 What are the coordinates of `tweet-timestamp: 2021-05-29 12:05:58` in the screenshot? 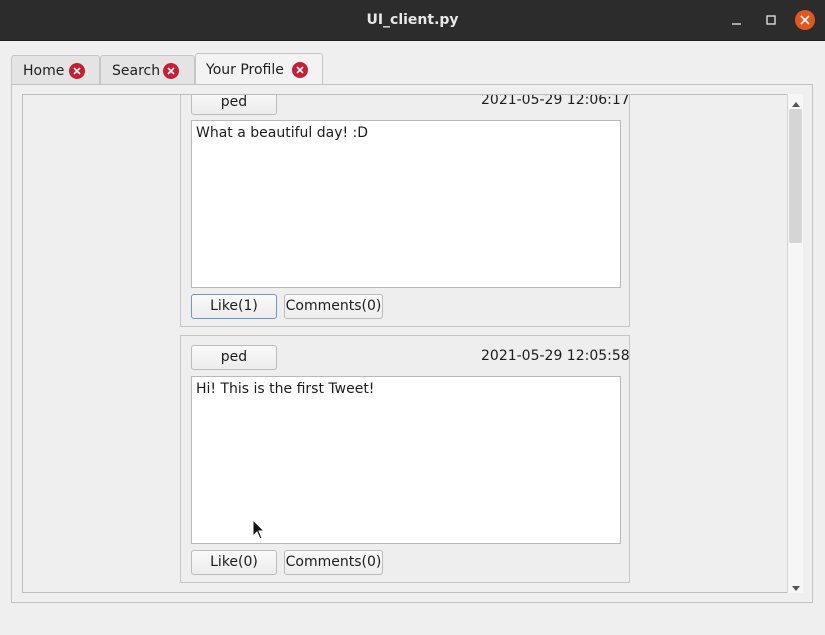 It's located at (555, 356).